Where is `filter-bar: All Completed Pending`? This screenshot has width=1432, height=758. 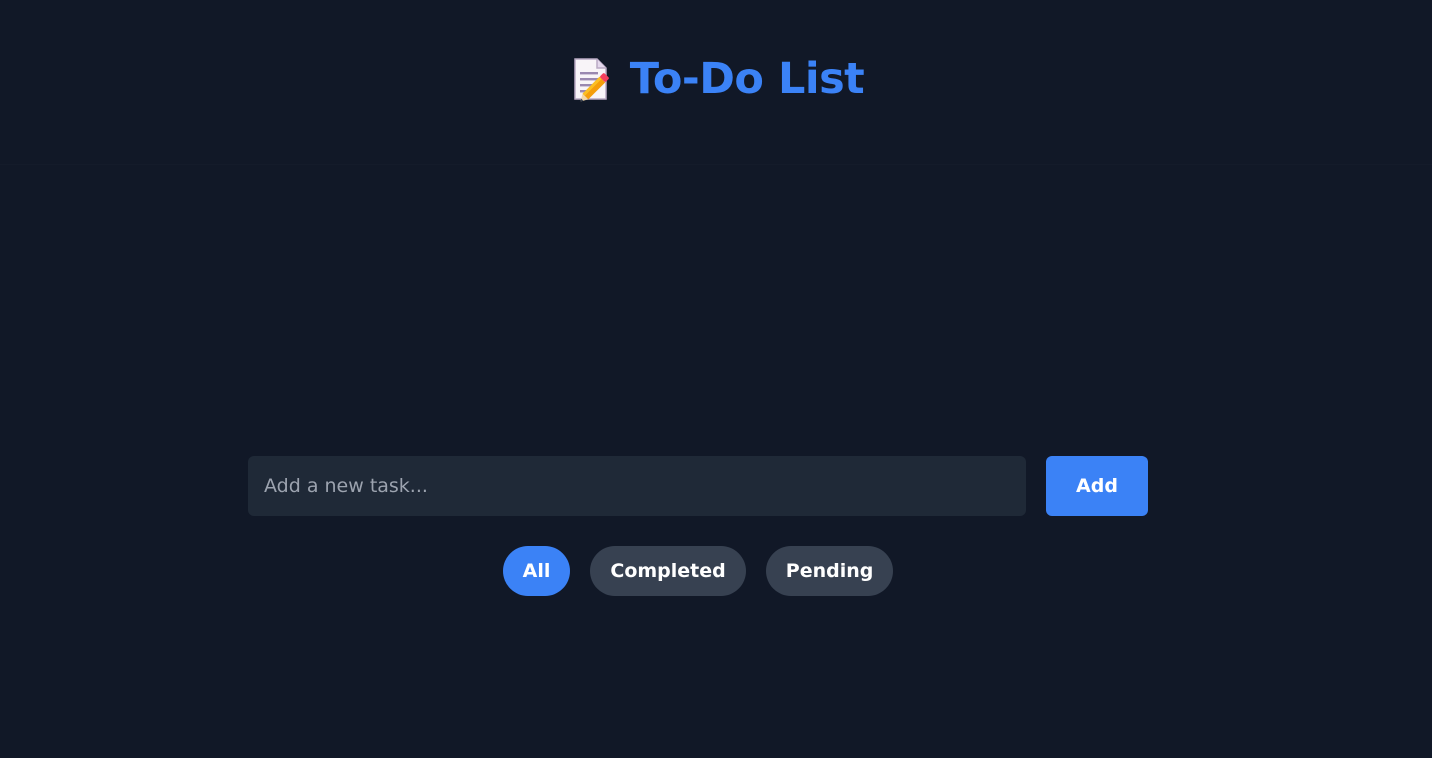 filter-bar: All Completed Pending is located at coordinates (698, 571).